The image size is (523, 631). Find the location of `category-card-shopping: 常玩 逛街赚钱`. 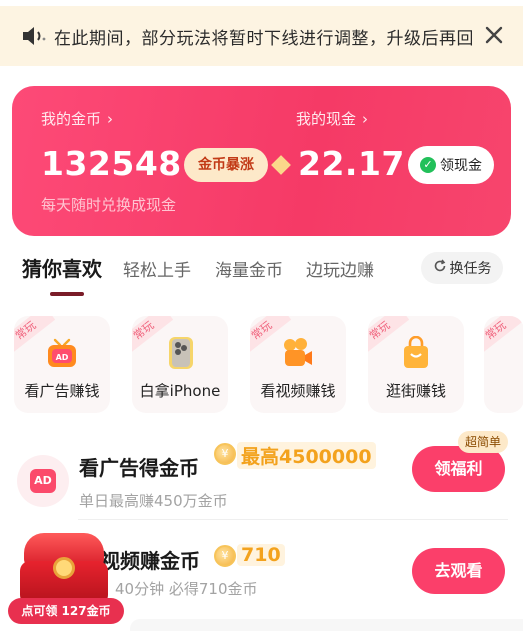

category-card-shopping: 常玩 逛街赚钱 is located at coordinates (416, 364).